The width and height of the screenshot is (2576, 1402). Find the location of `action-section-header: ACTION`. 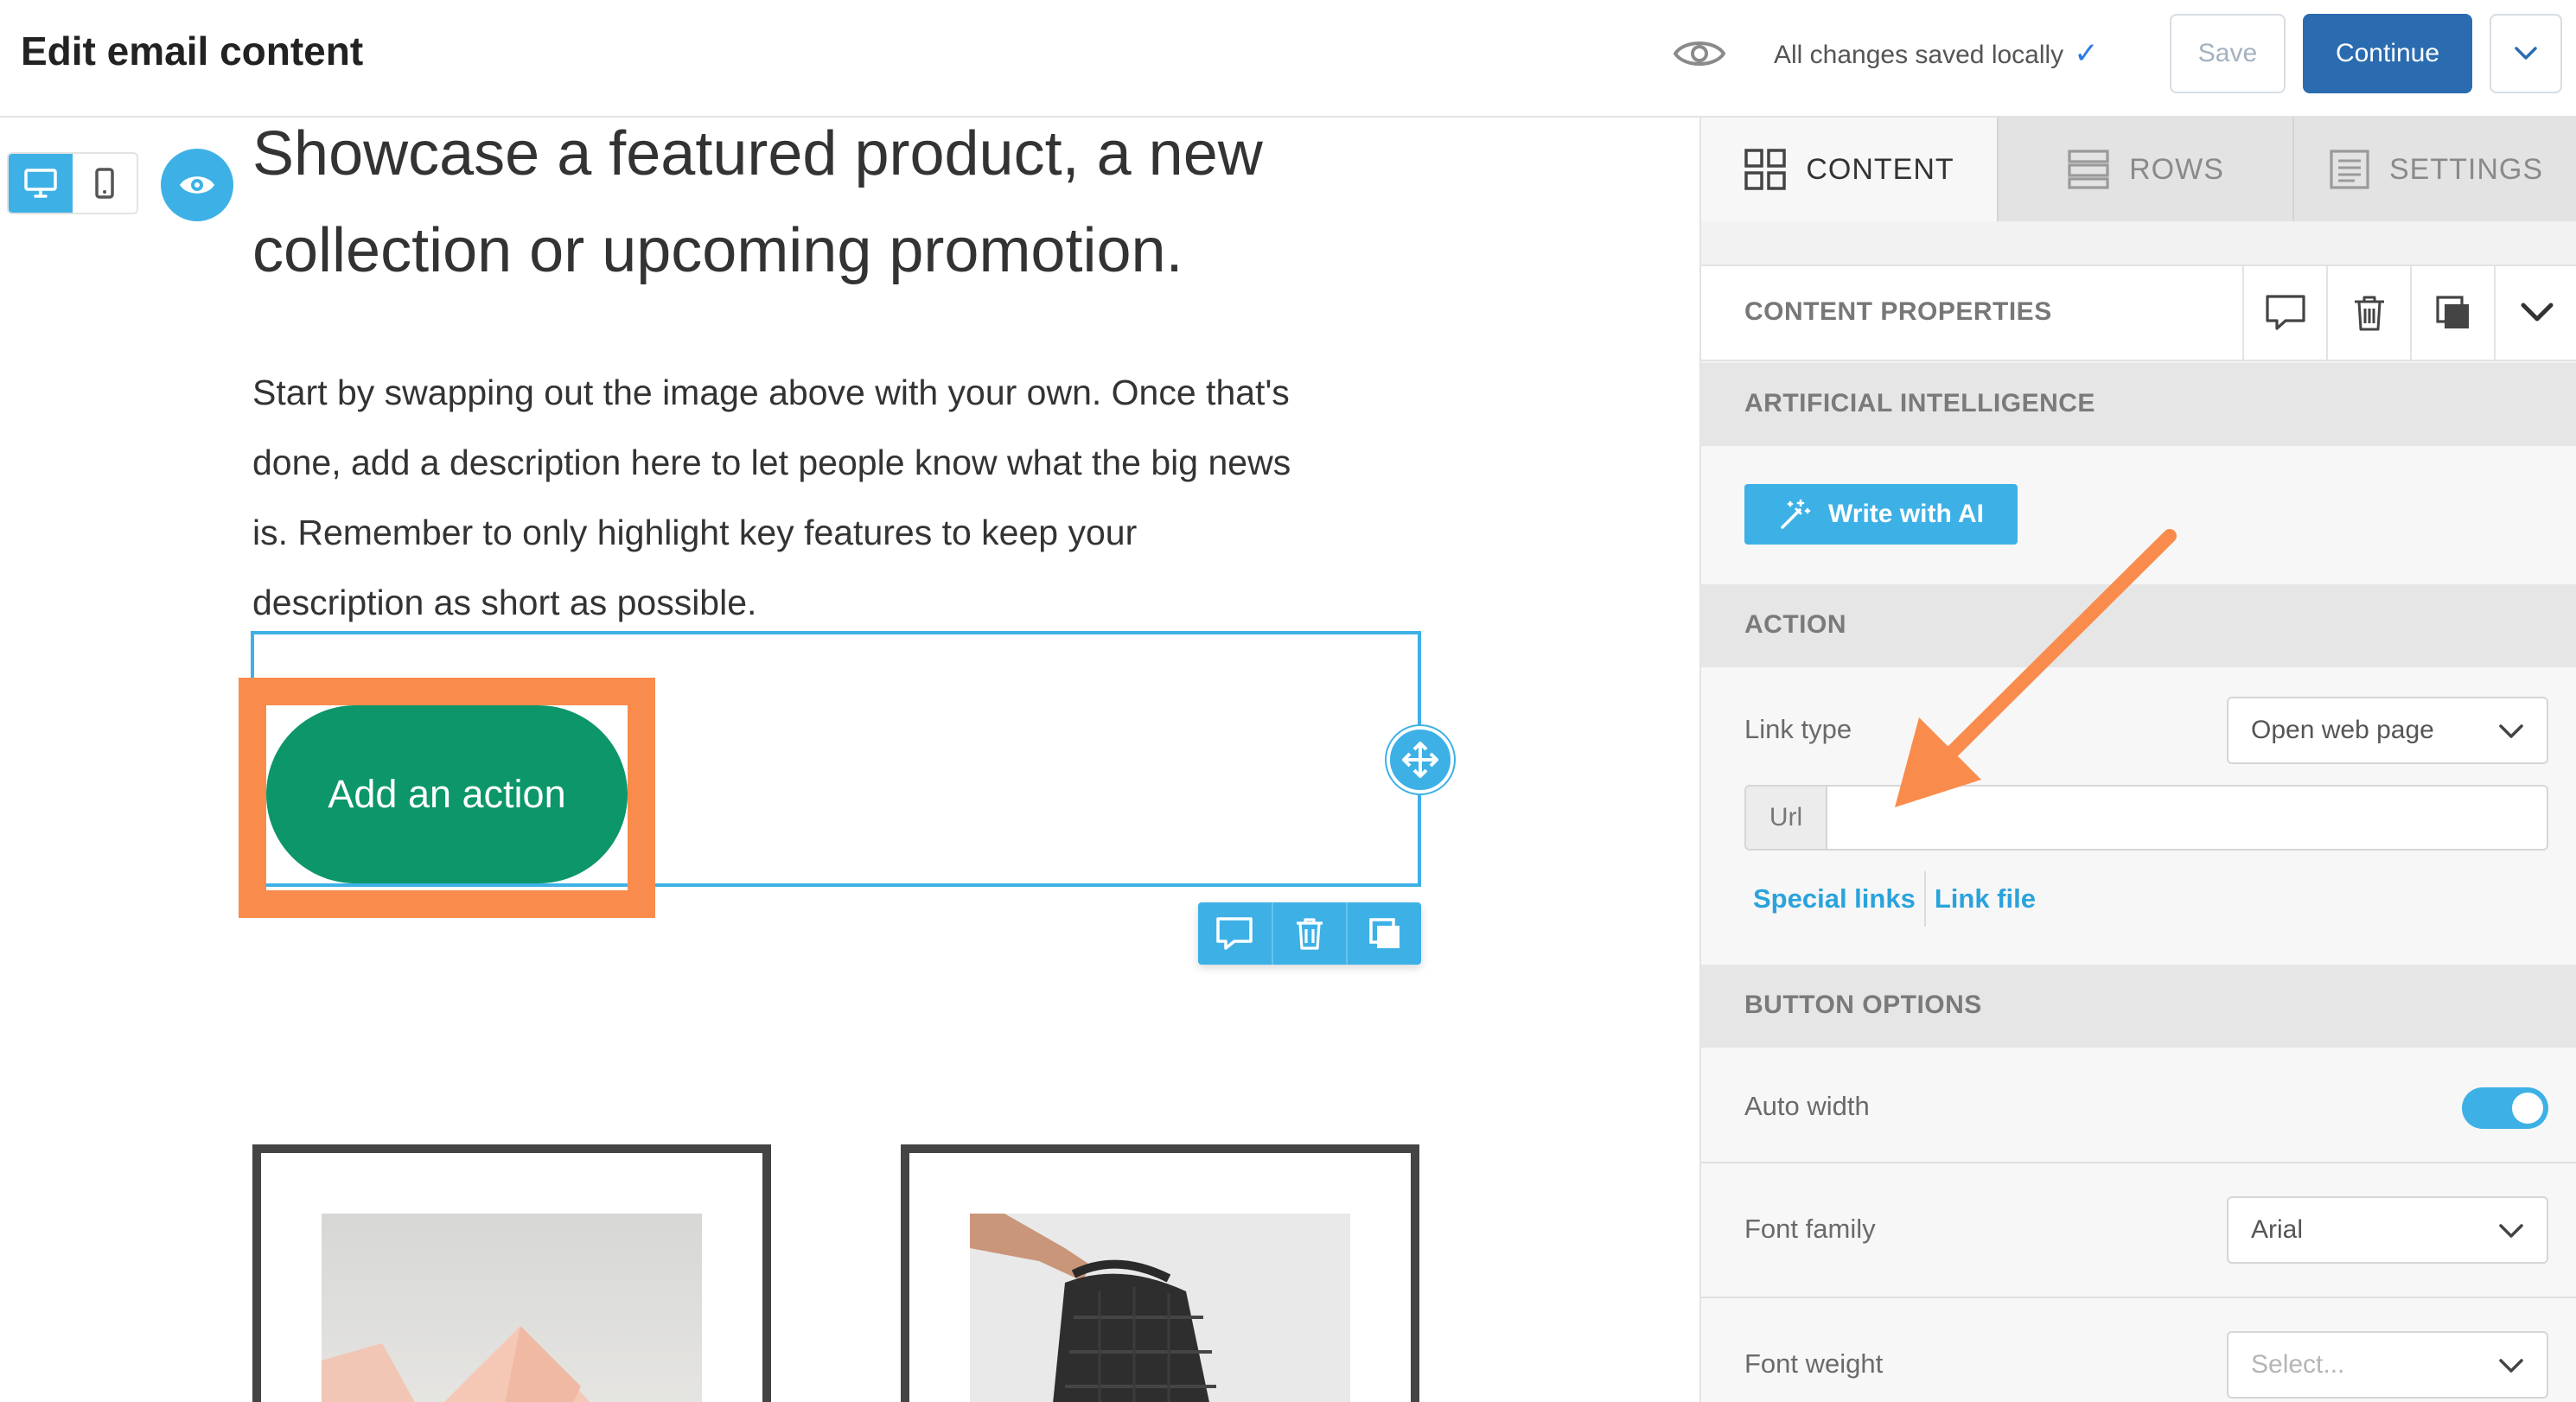

action-section-header: ACTION is located at coordinates (2138, 625).